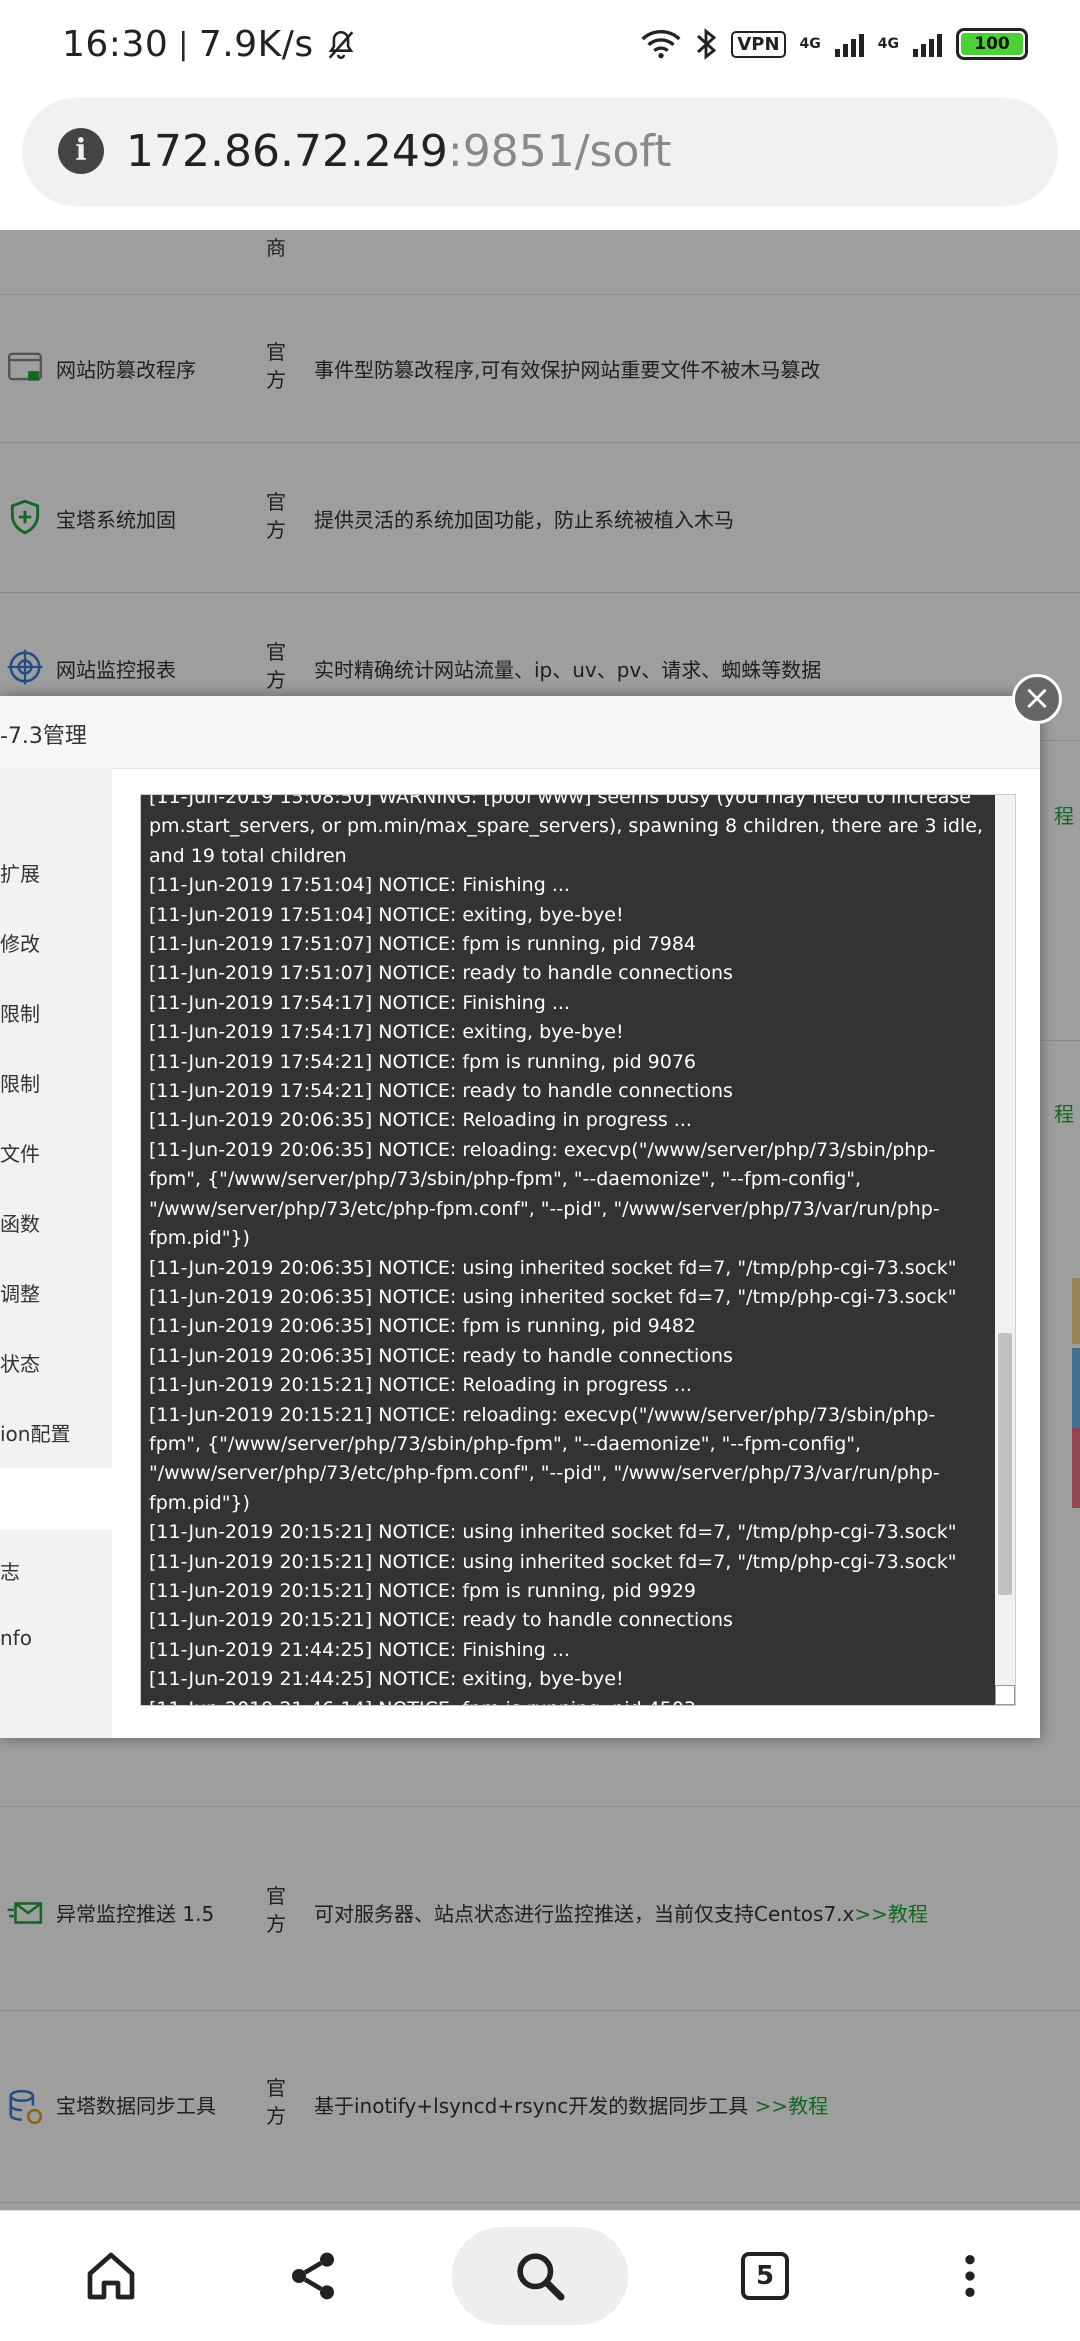 The image size is (1080, 2341). Describe the element at coordinates (540, 46) in the screenshot. I see `status-bar: 16:30 | 7.9K/s VPN 4G 4G 100` at that location.